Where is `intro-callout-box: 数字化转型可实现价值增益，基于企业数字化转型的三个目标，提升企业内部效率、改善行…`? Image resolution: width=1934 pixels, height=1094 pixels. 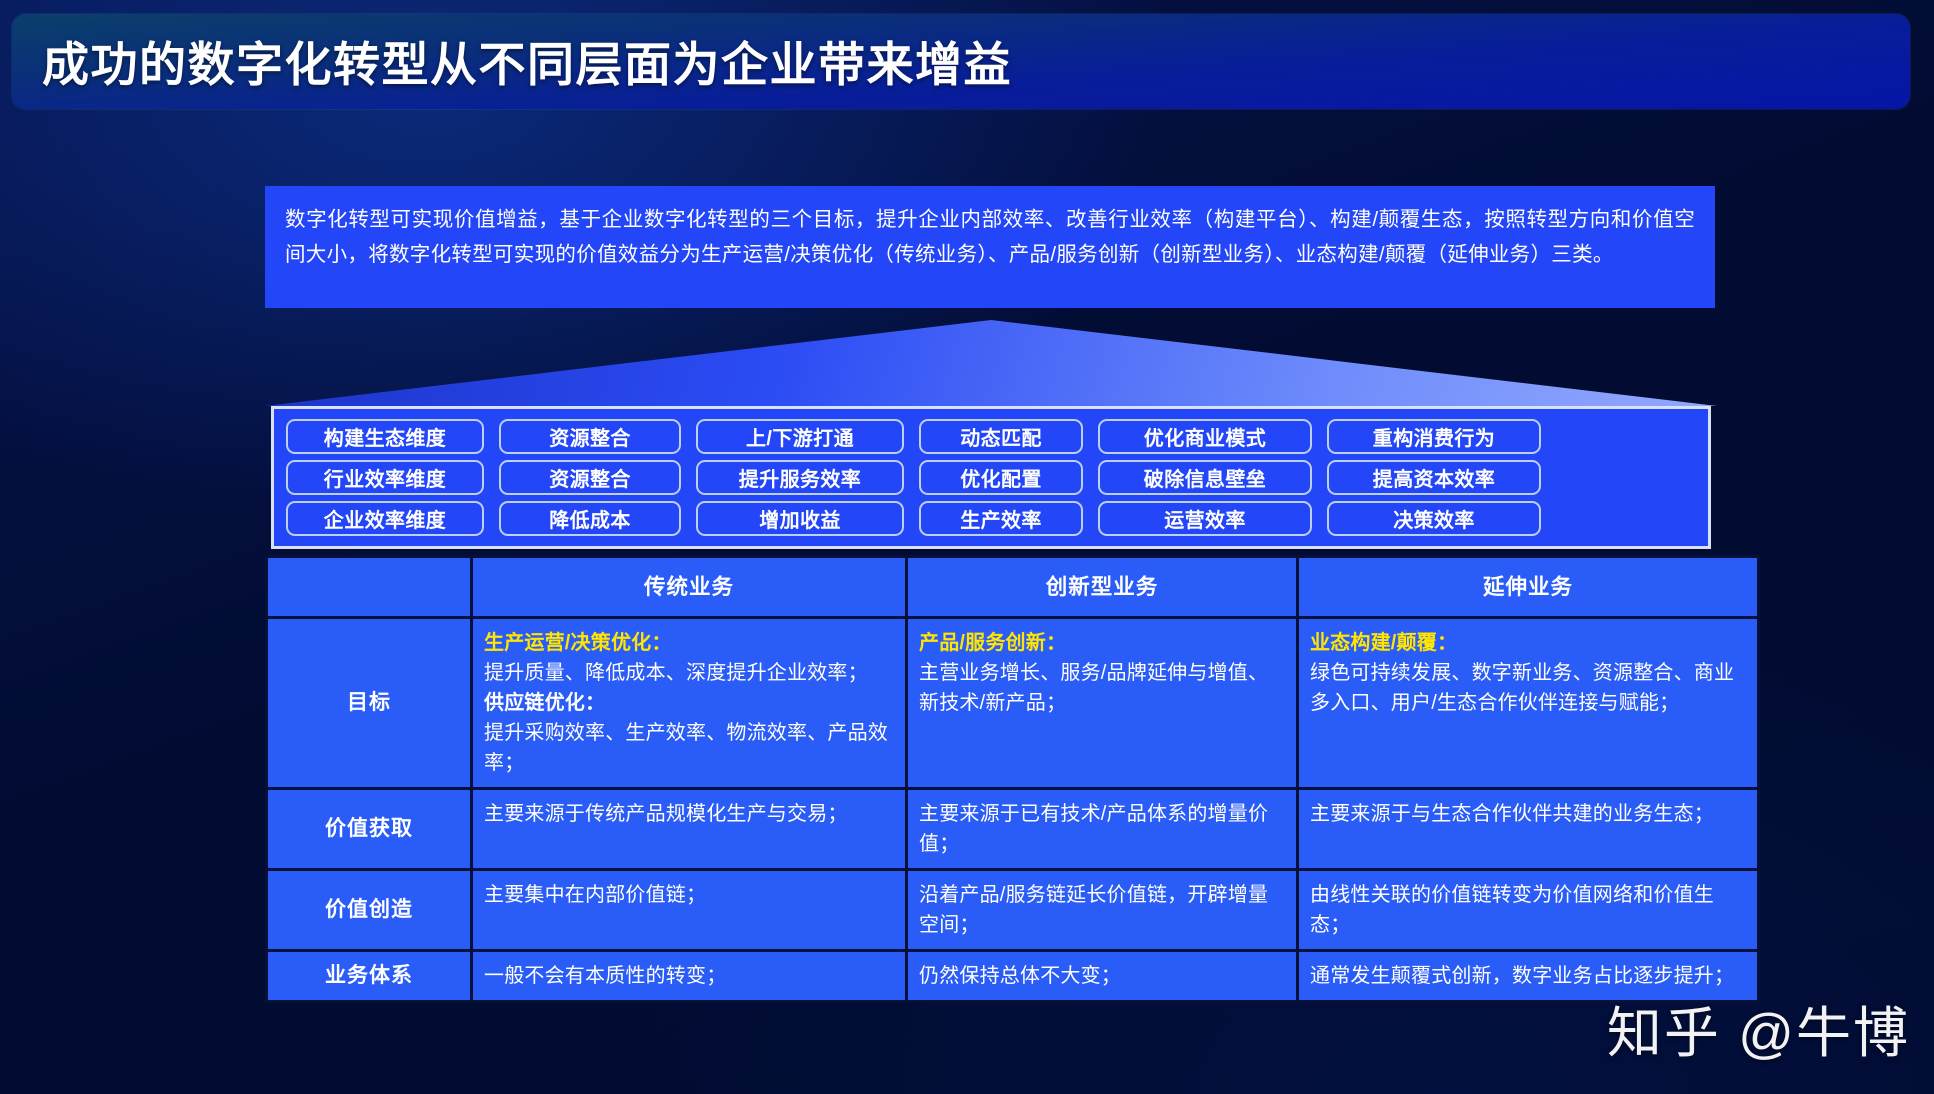 intro-callout-box: 数字化转型可实现价值增益，基于企业数字化转型的三个目标，提升企业内部效率、改善行… is located at coordinates (990, 247).